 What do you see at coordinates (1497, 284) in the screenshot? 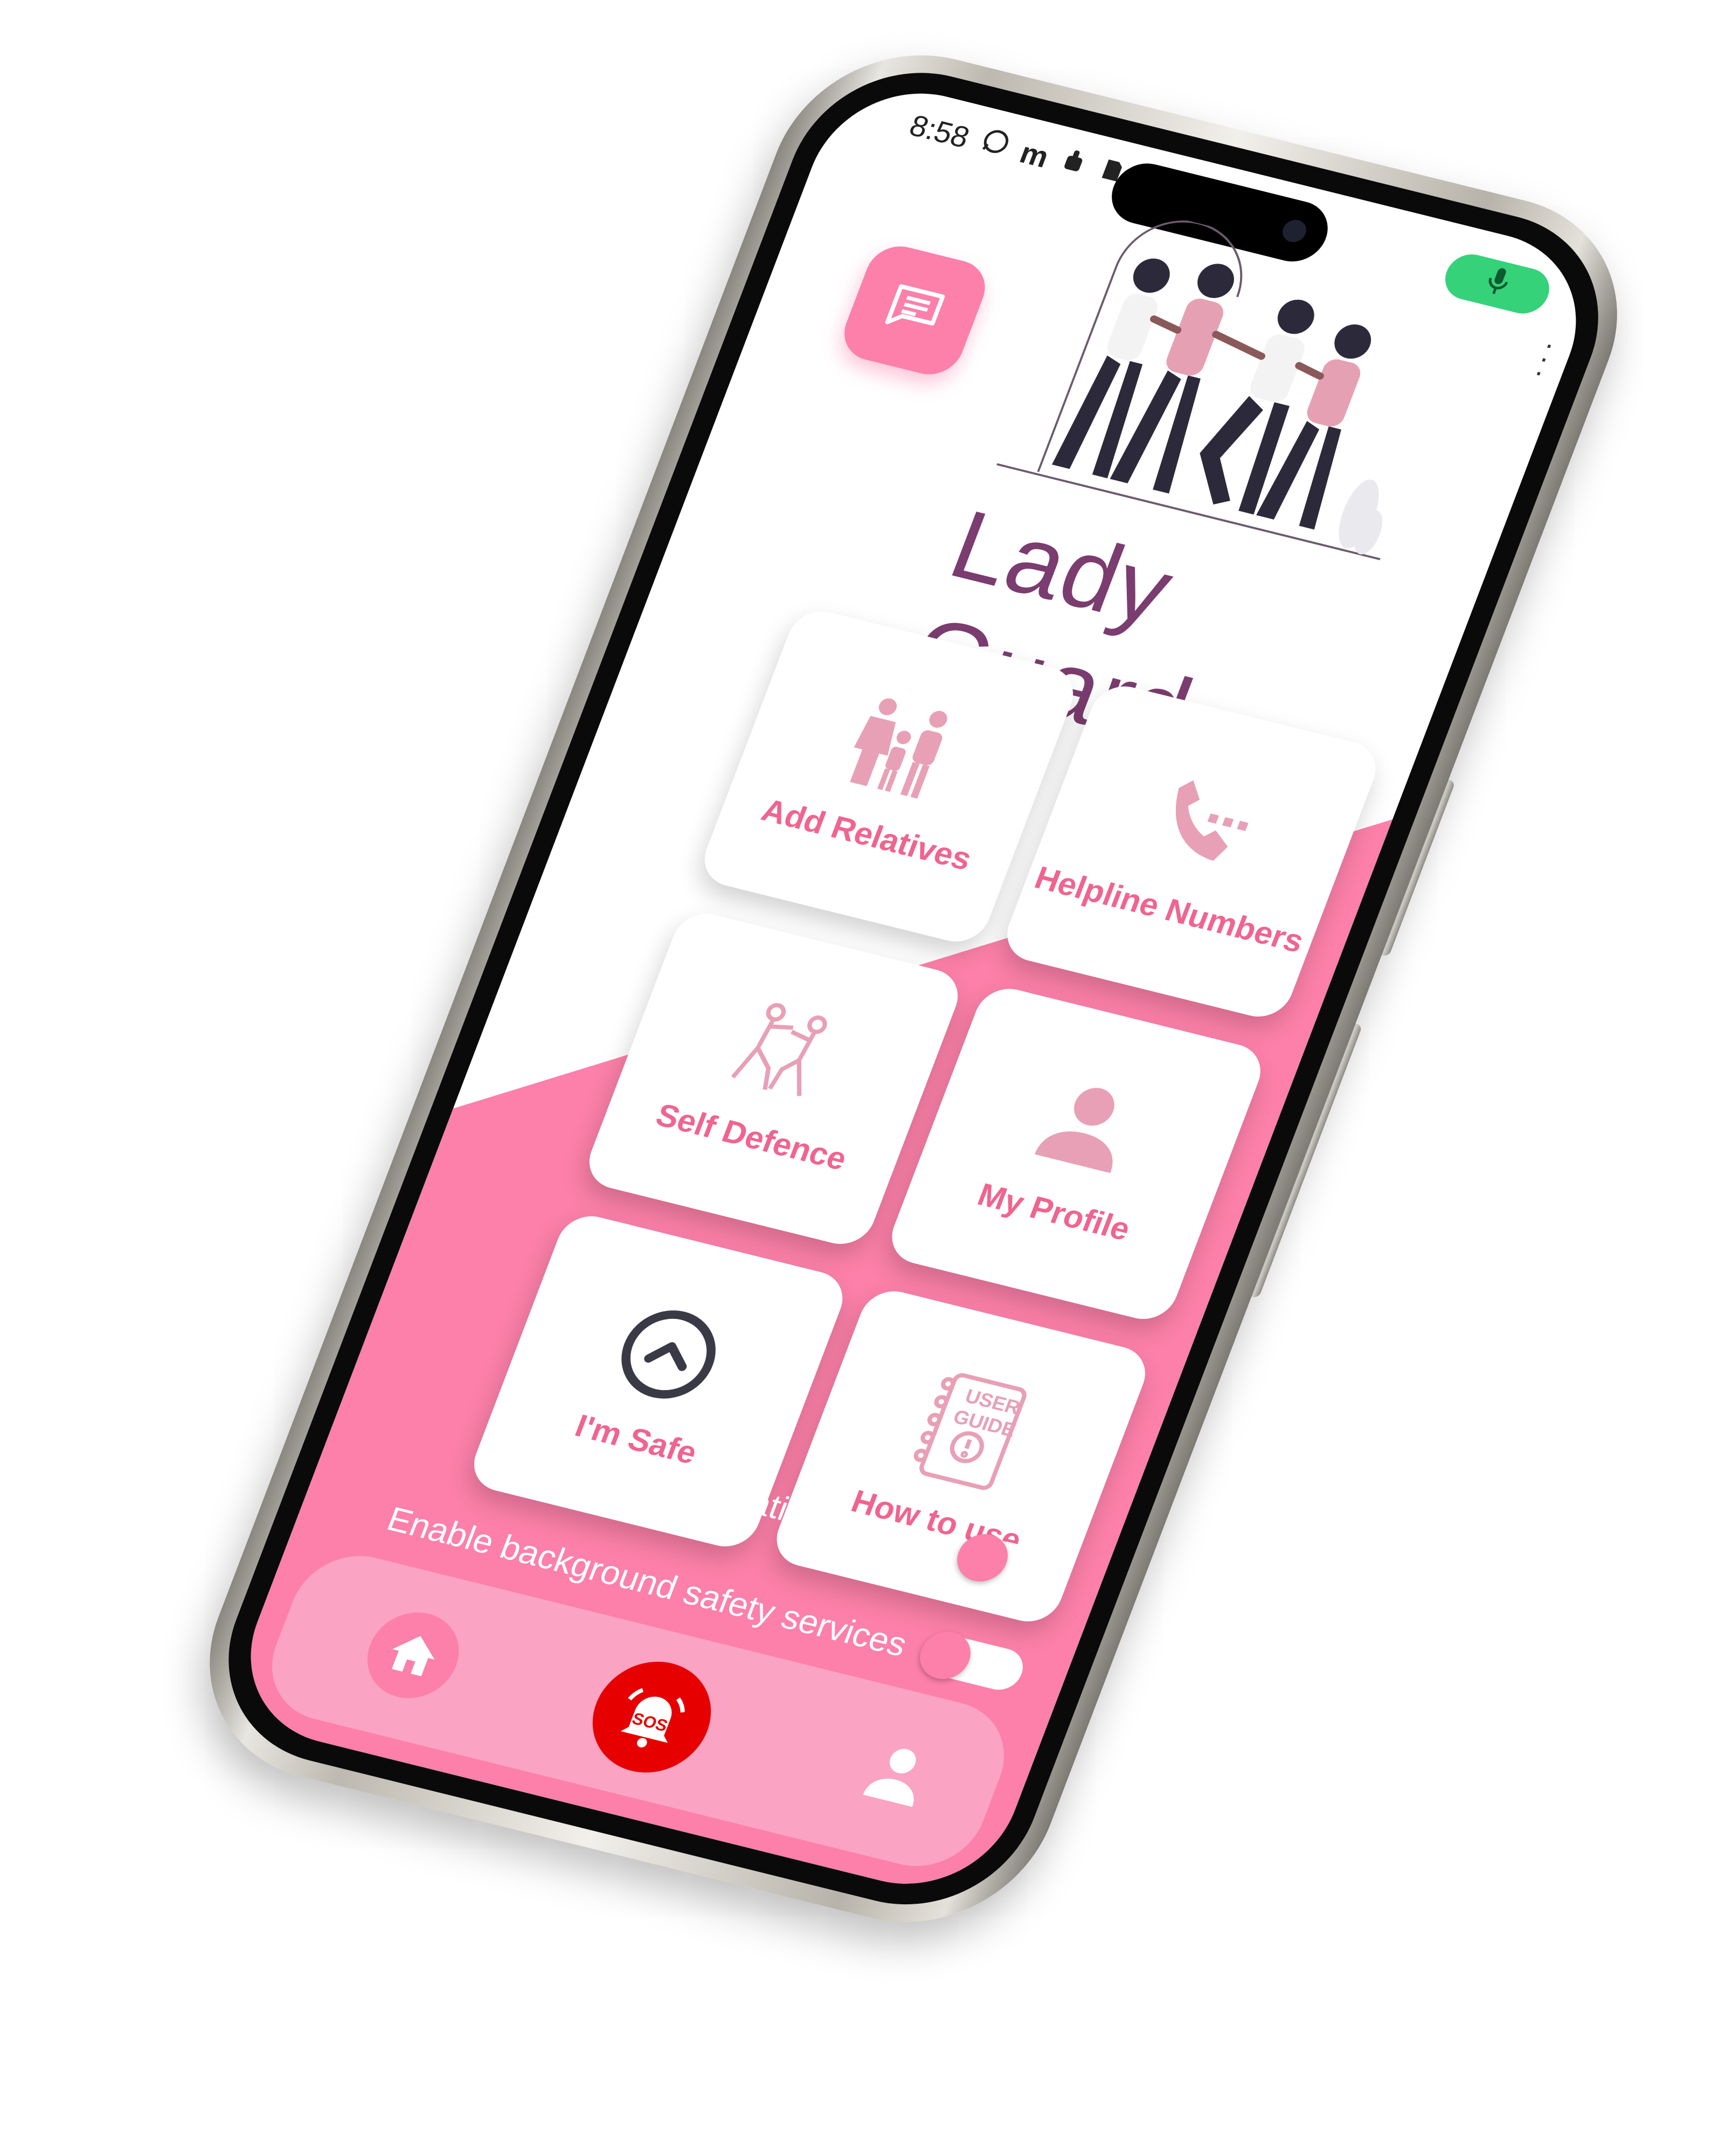
I see `mic-icon` at bounding box center [1497, 284].